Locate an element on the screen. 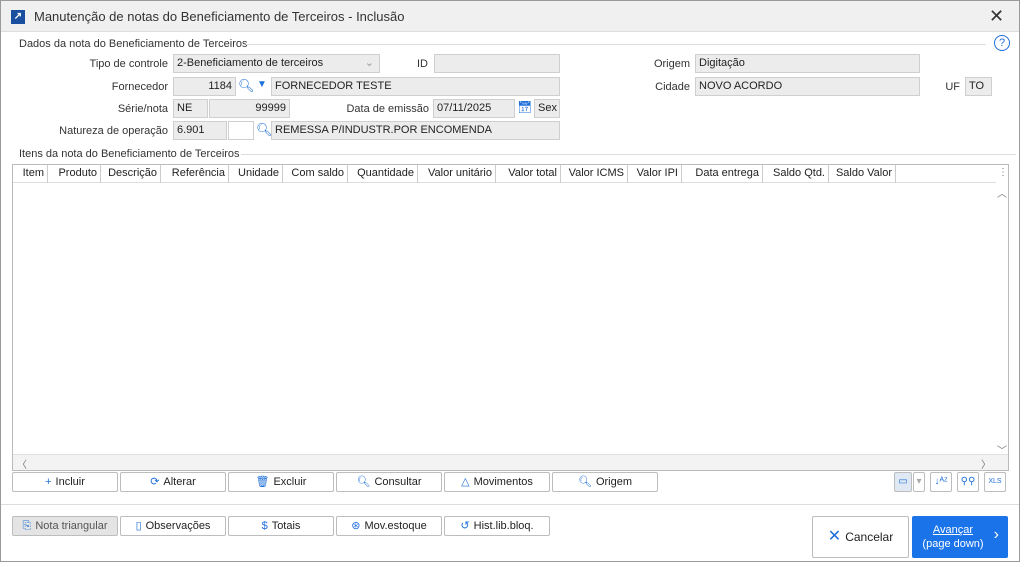 The height and width of the screenshot is (567, 1033). binoculars-icon: ⚲⚲ is located at coordinates (968, 482).